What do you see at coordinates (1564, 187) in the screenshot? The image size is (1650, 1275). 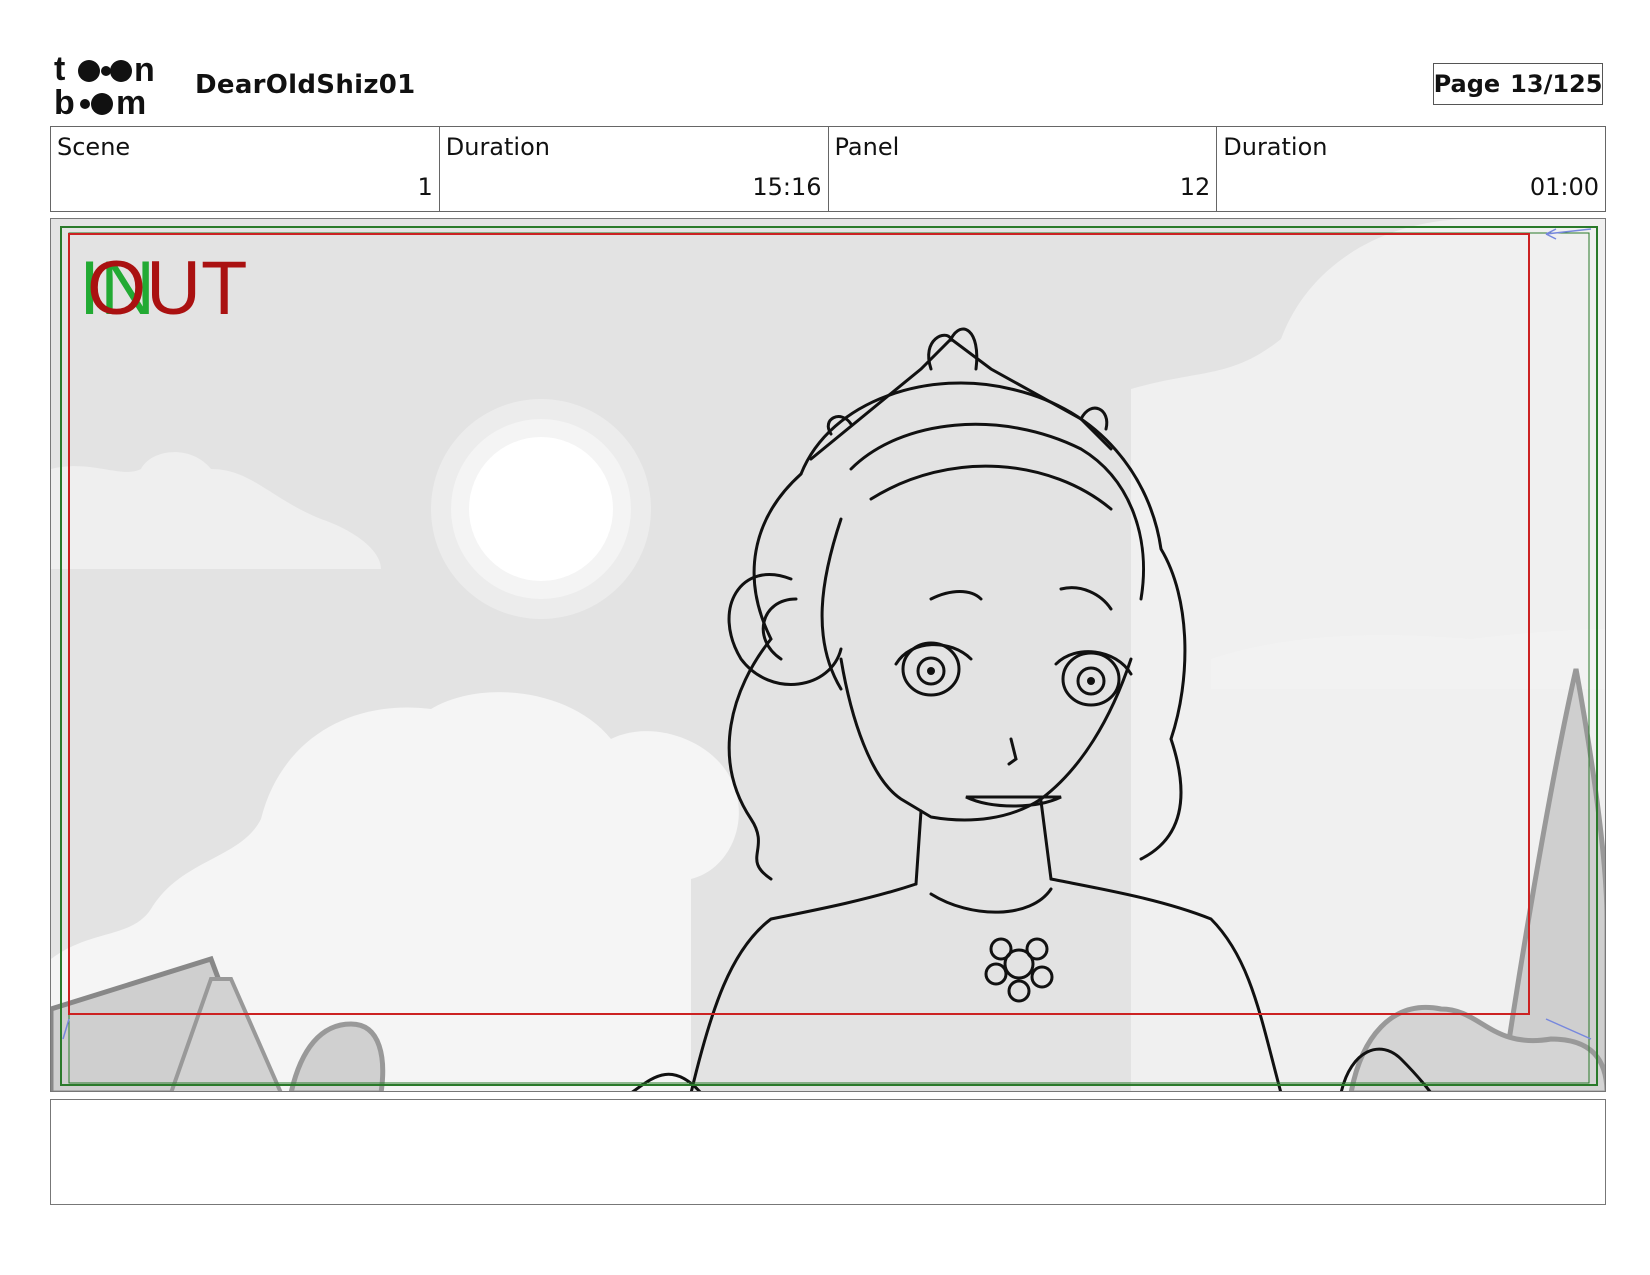 I see `panel-duration-value: 01:00` at bounding box center [1564, 187].